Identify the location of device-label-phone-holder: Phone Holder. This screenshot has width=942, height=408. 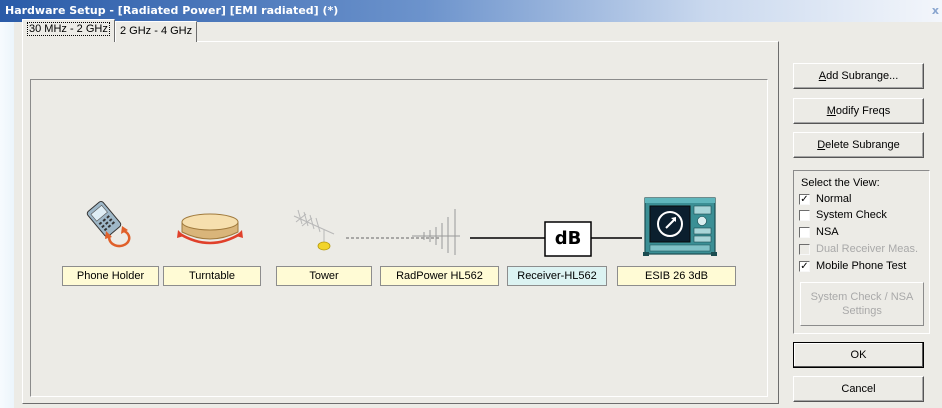
(110, 276).